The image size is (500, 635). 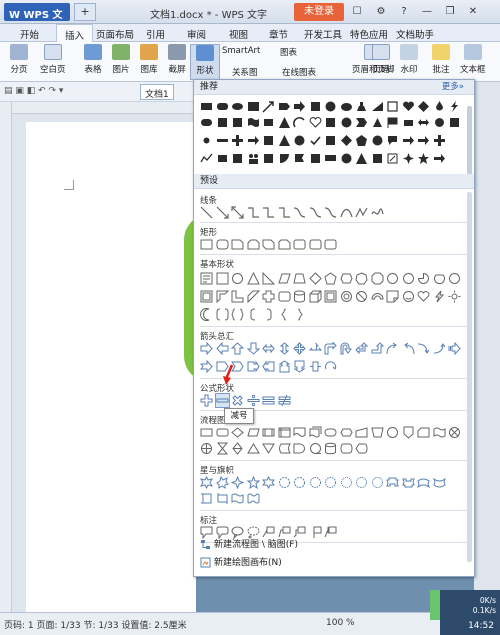 I want to click on shape-rect11-icon, so click(x=237, y=158).